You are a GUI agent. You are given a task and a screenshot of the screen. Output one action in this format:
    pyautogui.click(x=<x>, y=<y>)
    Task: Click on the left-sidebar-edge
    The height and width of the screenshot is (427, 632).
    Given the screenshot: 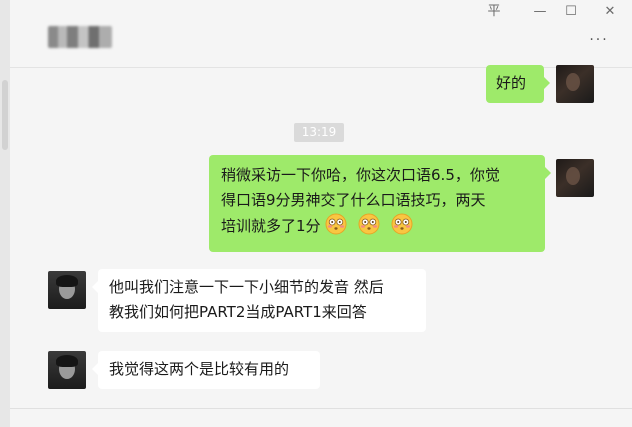 What is the action you would take?
    pyautogui.click(x=5, y=213)
    